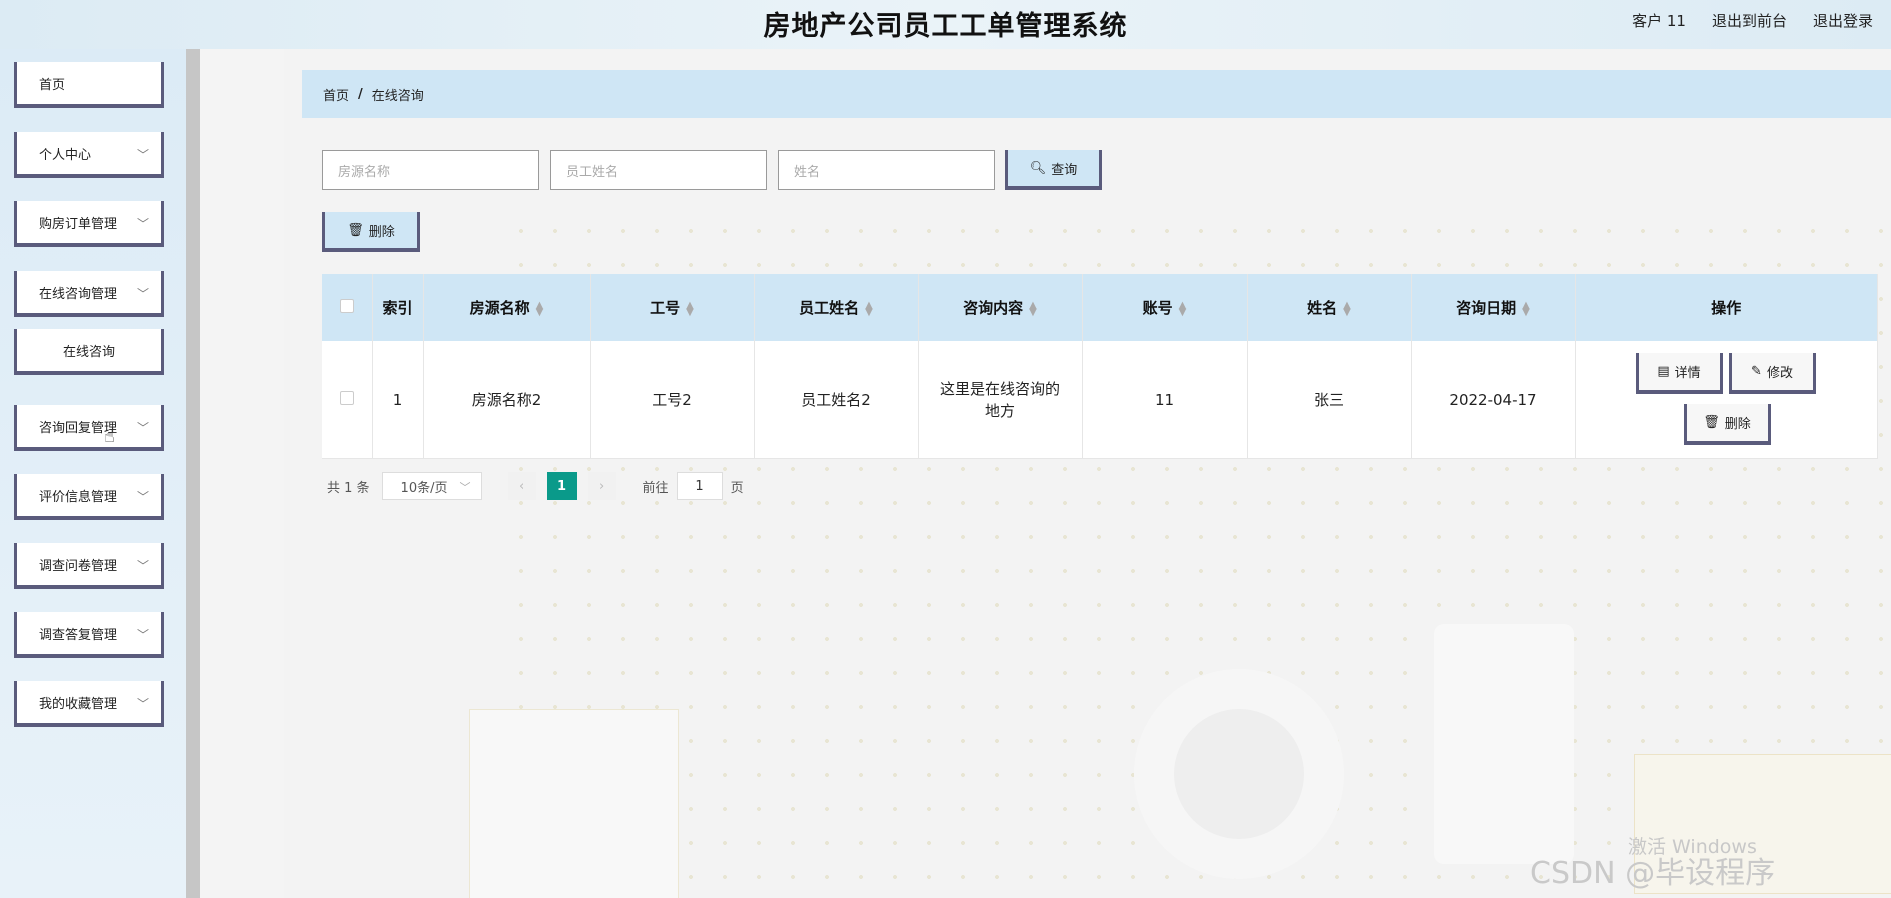  I want to click on sidebar-subitem-online-consult: 在线咨询, so click(89, 352).